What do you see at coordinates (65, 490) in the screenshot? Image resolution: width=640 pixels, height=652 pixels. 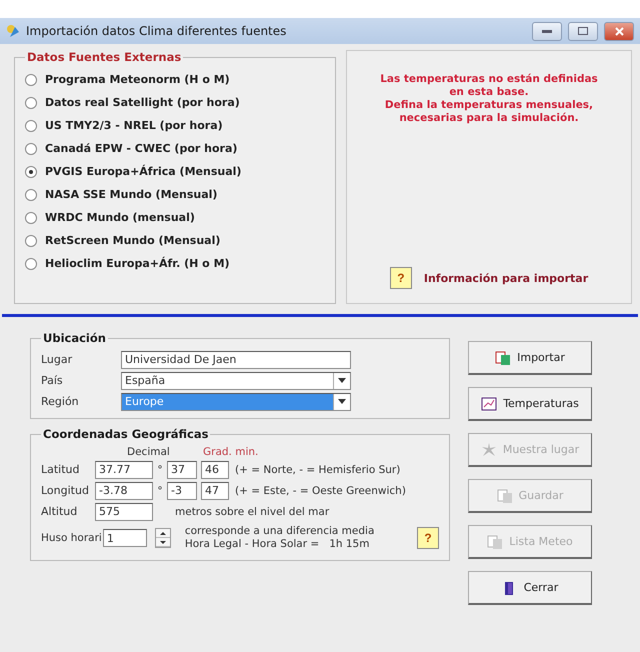 I see `field-label: Longitud` at bounding box center [65, 490].